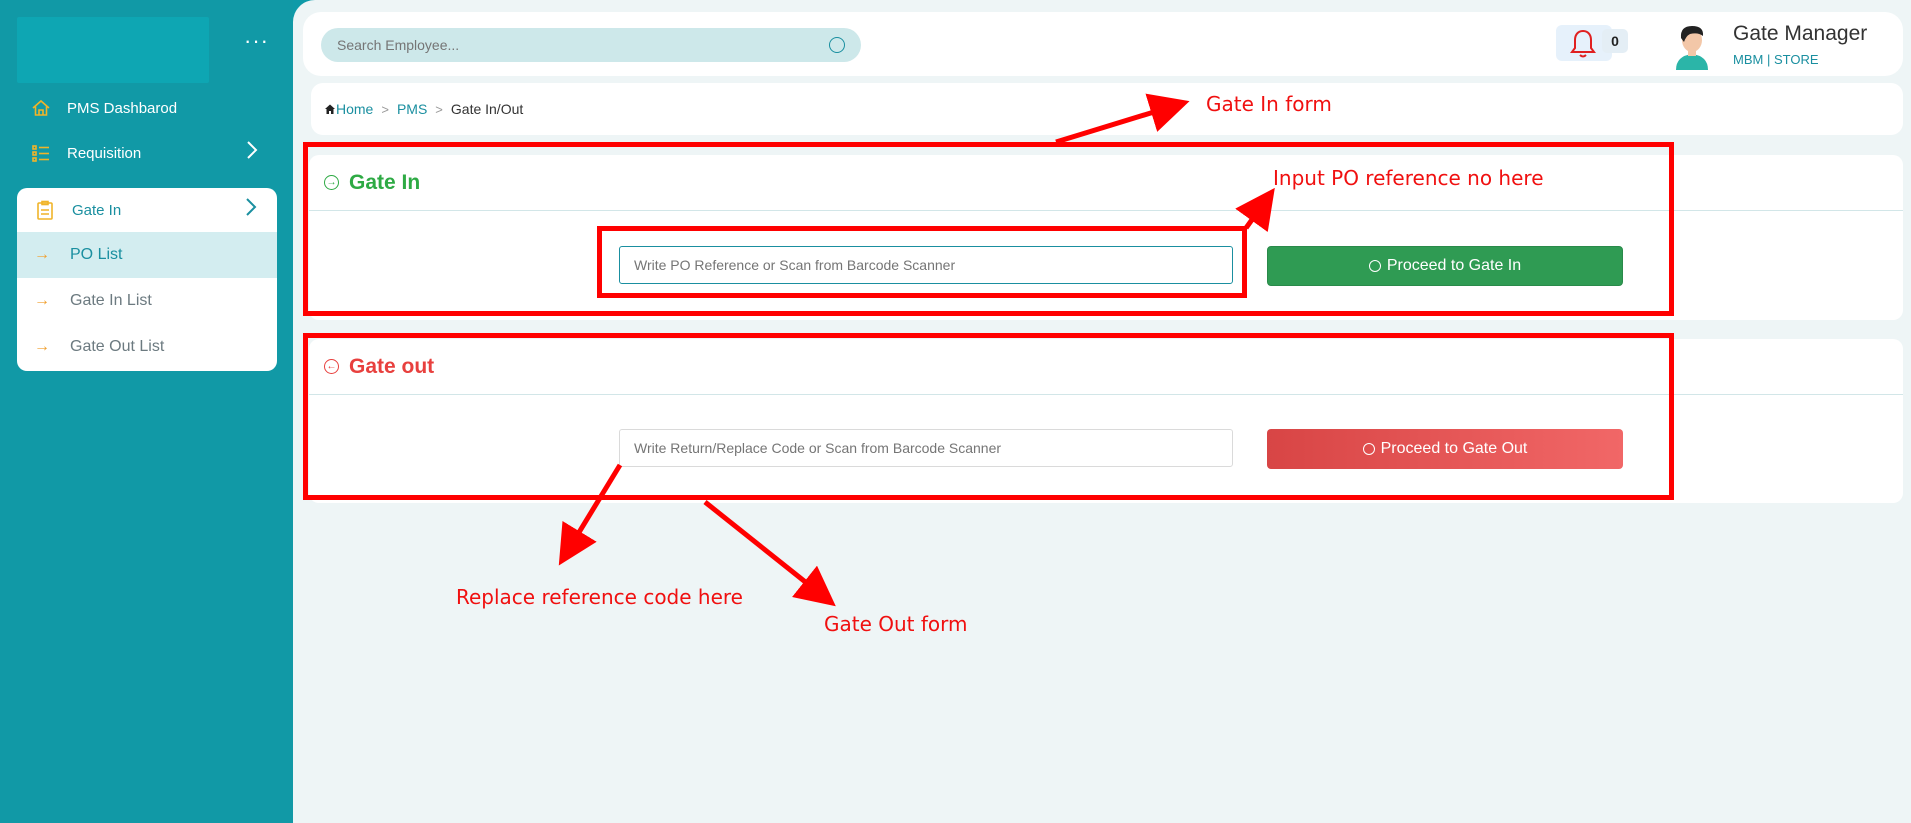  I want to click on po-input-highlight-box, so click(922, 262).